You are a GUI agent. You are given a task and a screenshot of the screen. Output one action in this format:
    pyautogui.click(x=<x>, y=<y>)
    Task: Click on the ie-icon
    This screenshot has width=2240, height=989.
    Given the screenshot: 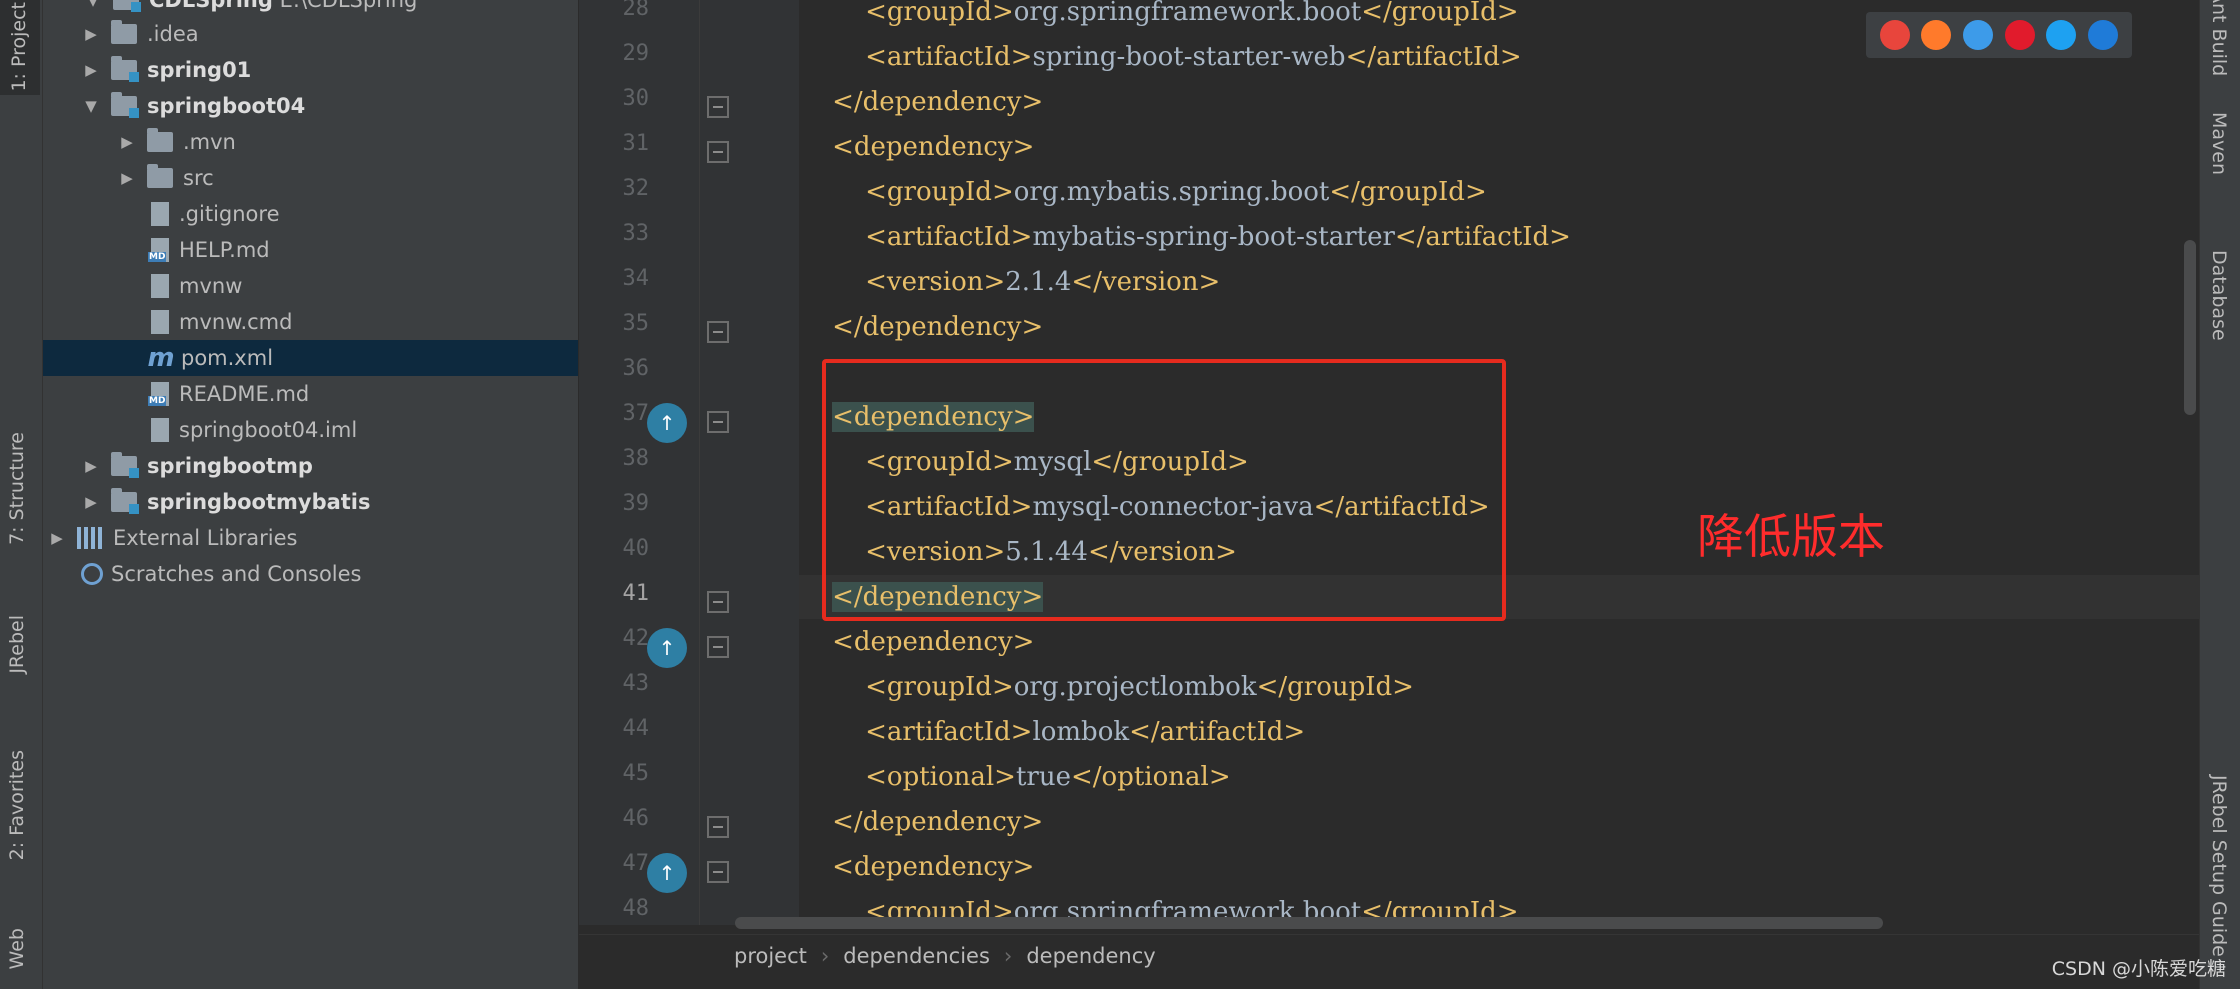 What is the action you would take?
    pyautogui.click(x=2061, y=35)
    